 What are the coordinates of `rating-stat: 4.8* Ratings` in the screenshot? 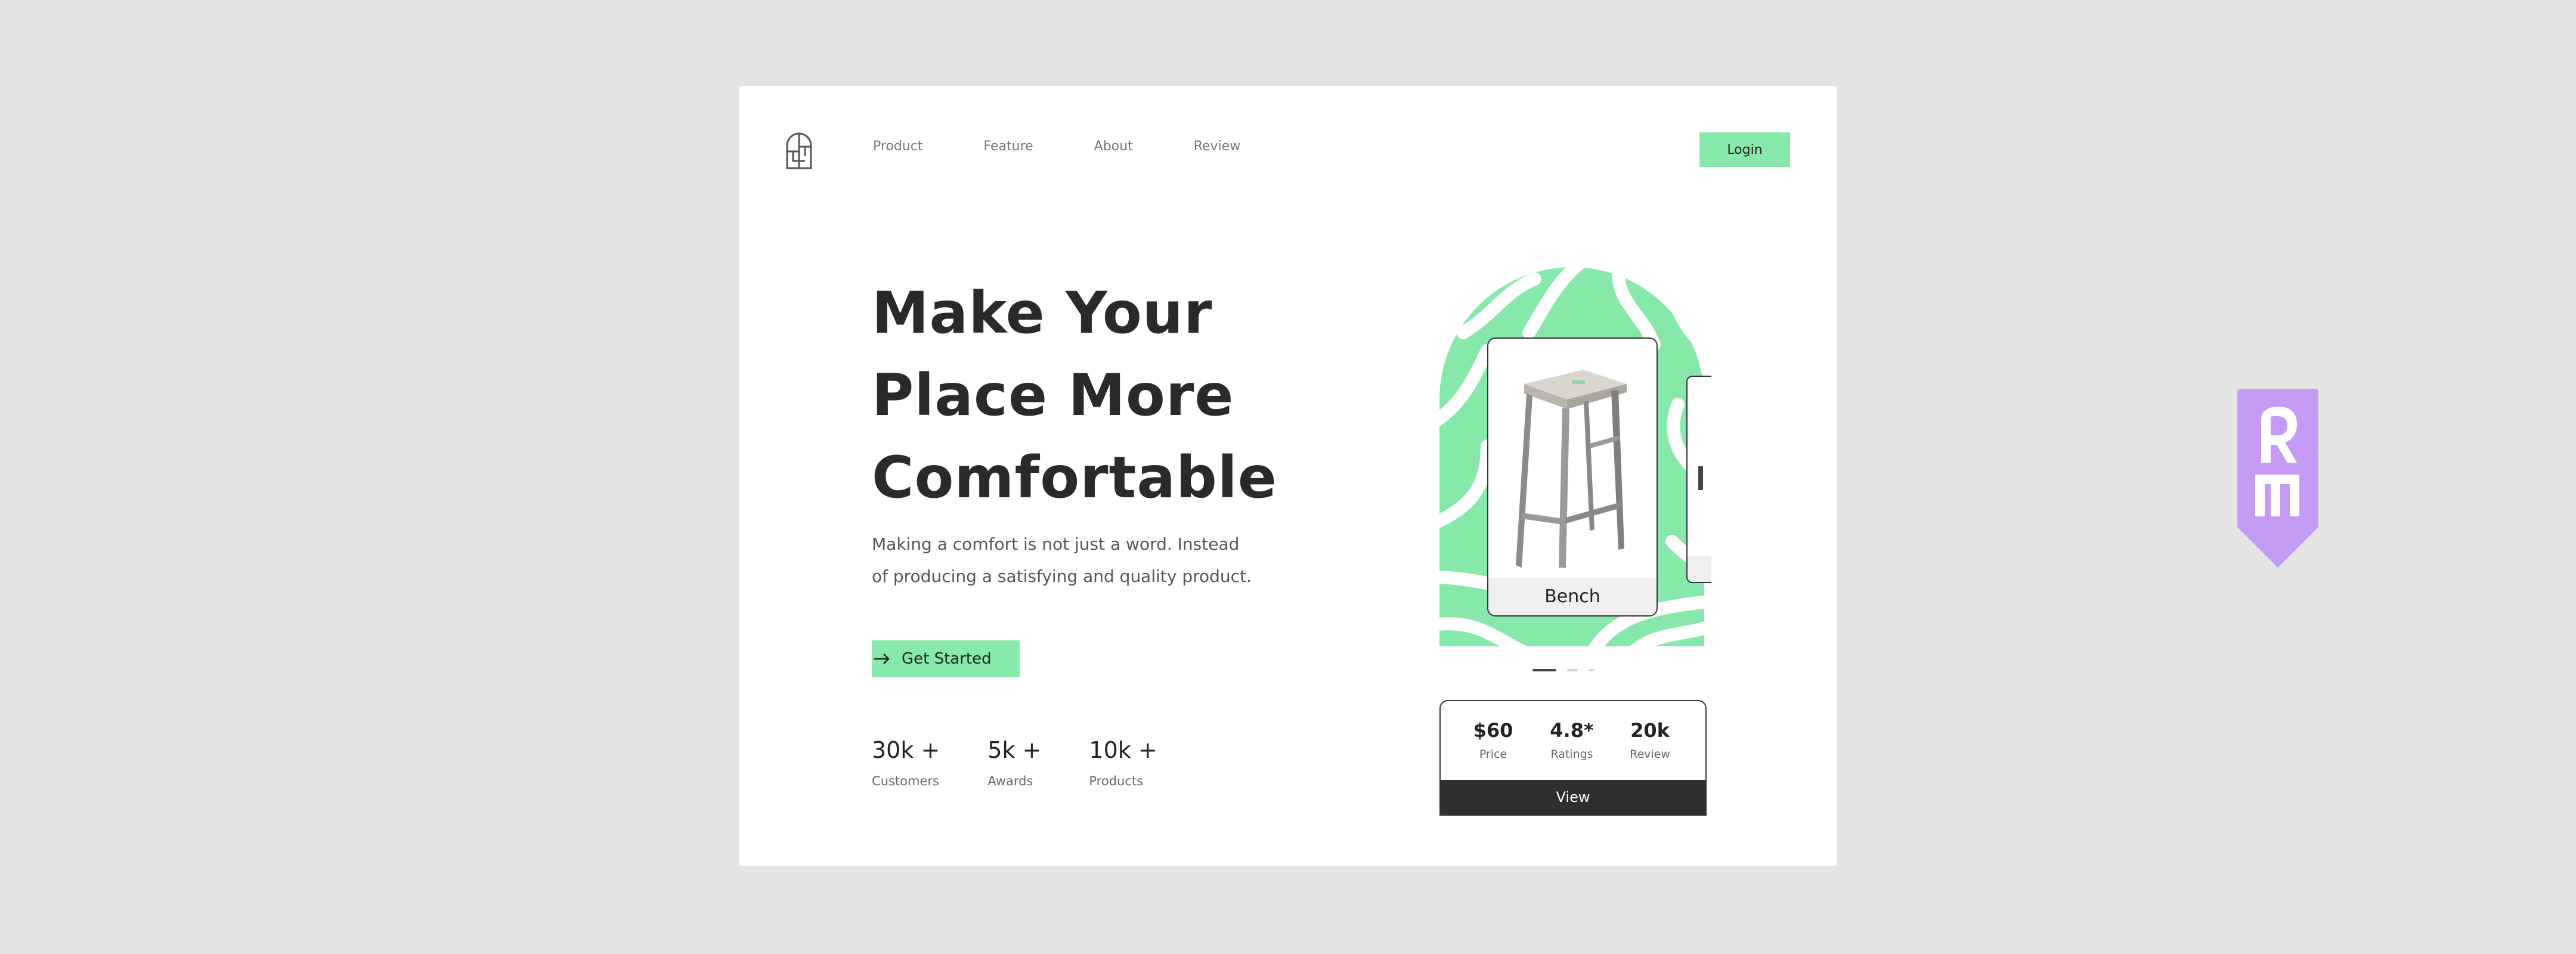 It's located at (1572, 740).